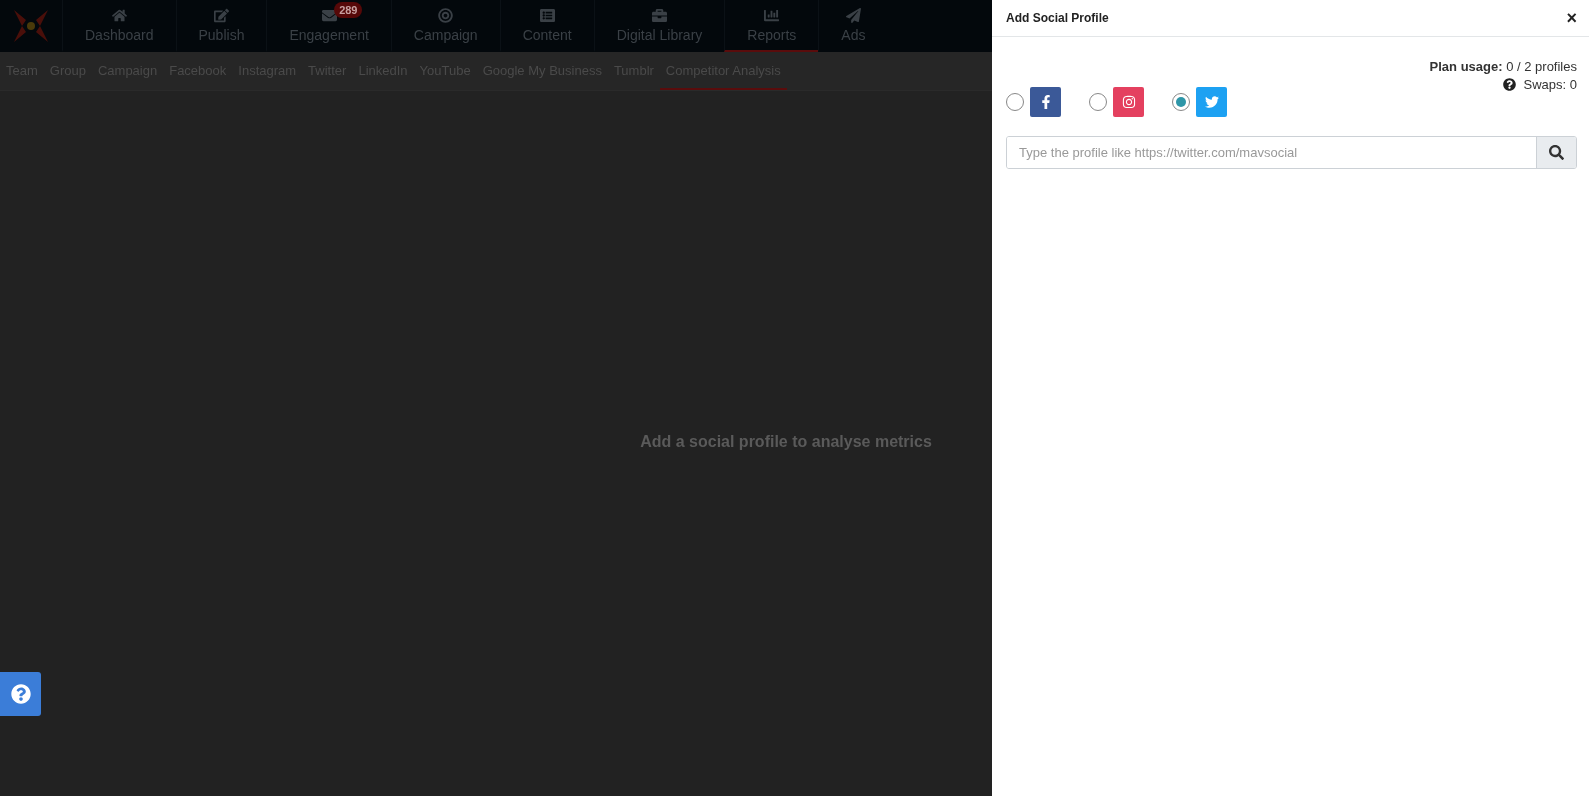  What do you see at coordinates (329, 15) in the screenshot?
I see `mail-icon` at bounding box center [329, 15].